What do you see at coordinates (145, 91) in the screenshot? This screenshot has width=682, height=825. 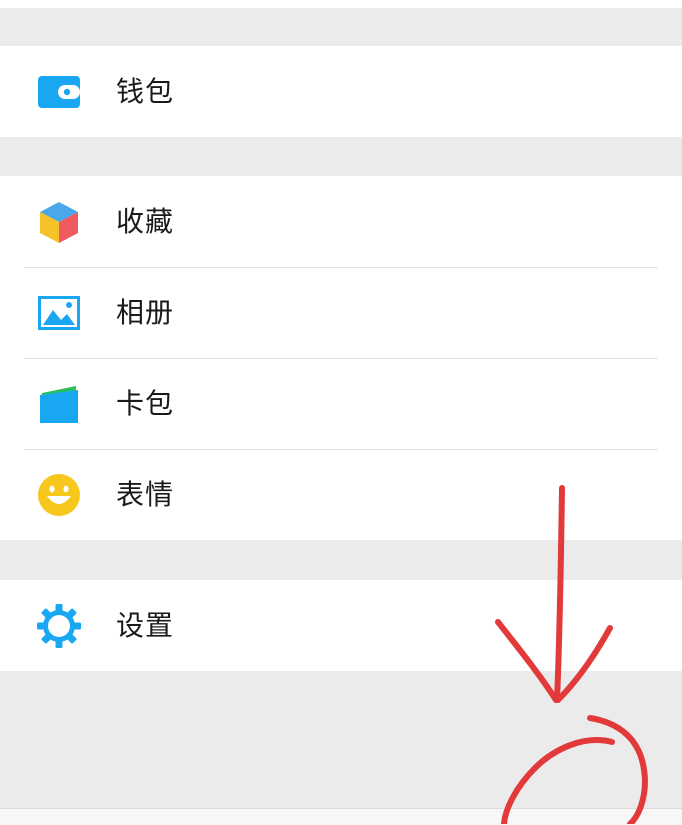 I see `wallet-label: 钱包` at bounding box center [145, 91].